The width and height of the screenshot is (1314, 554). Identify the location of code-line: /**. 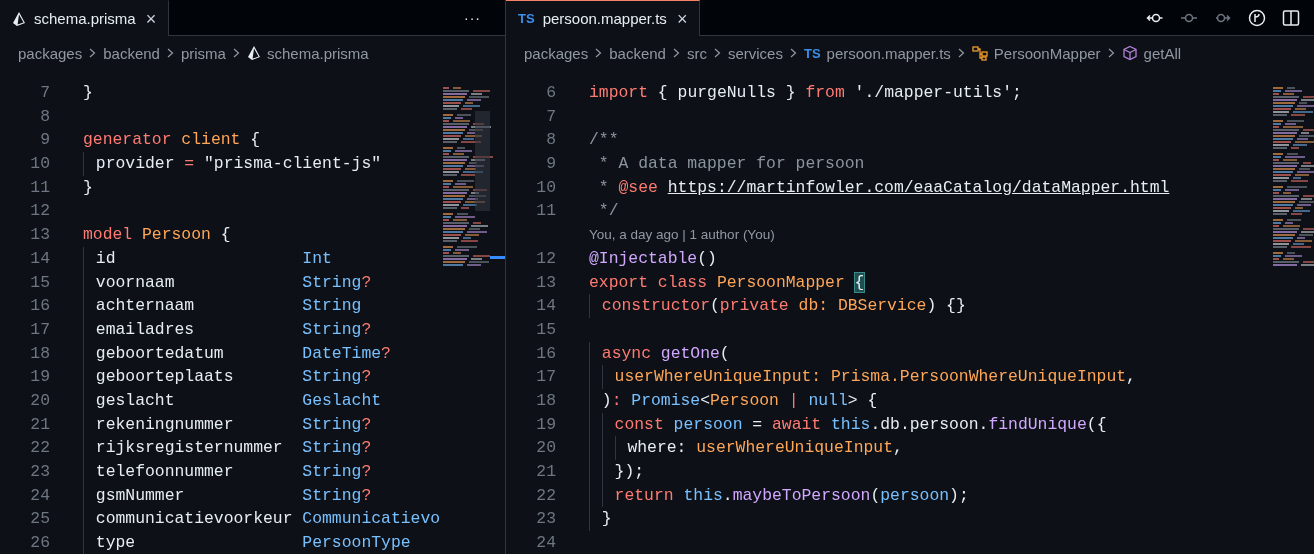
(604, 140).